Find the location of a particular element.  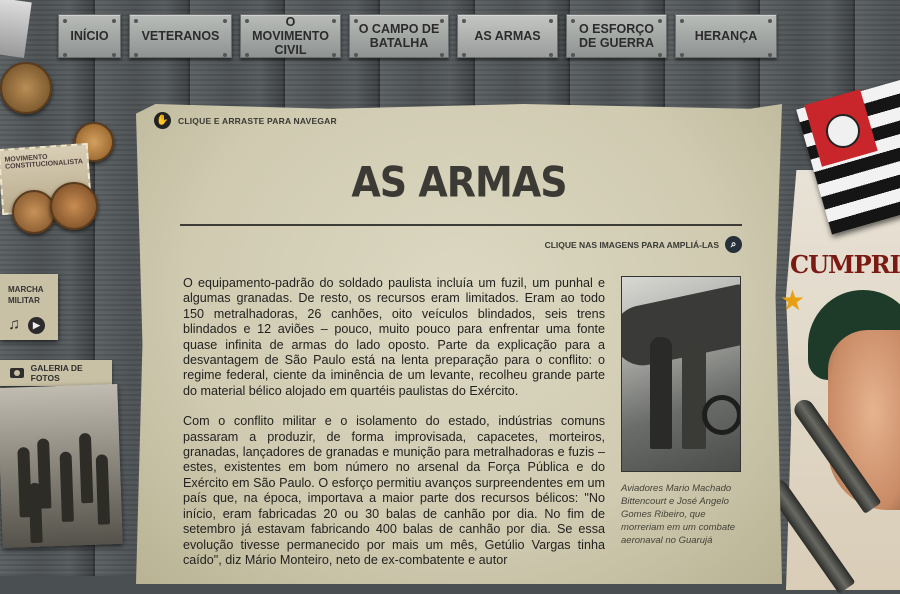

music-player: MARCHA MILITAR ♫ ▶ is located at coordinates (29, 307).